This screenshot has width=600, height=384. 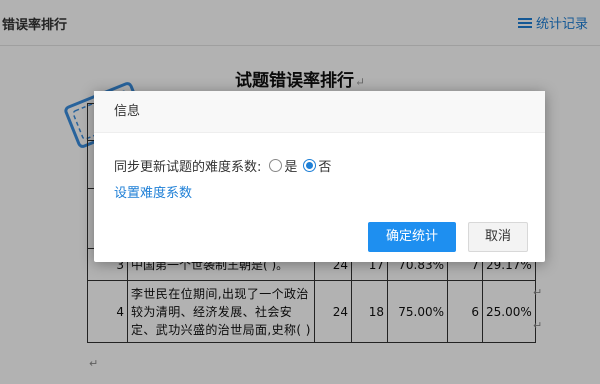 What do you see at coordinates (324, 165) in the screenshot?
I see `radio-no-label: 否` at bounding box center [324, 165].